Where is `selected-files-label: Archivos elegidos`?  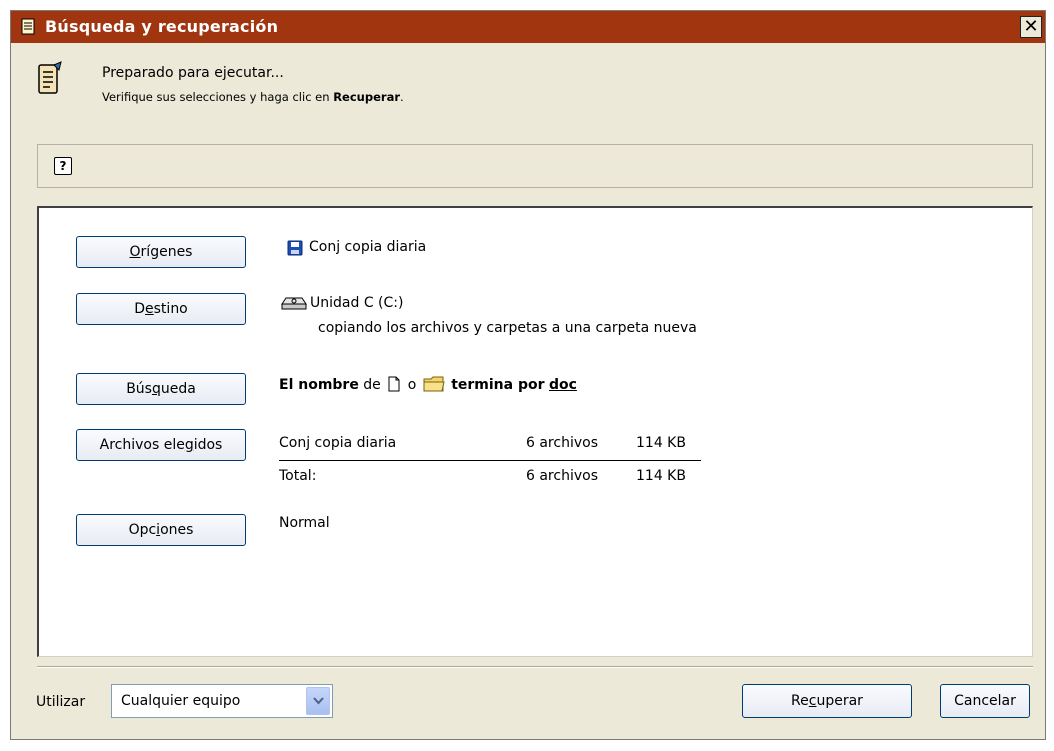
selected-files-label: Archivos elegidos is located at coordinates (161, 445).